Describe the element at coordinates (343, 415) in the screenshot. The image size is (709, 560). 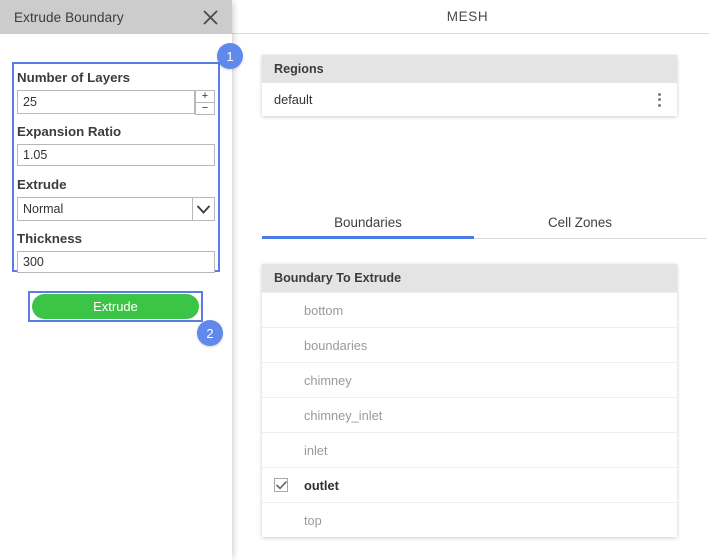
I see `boundary-name: chimney_inlet` at that location.